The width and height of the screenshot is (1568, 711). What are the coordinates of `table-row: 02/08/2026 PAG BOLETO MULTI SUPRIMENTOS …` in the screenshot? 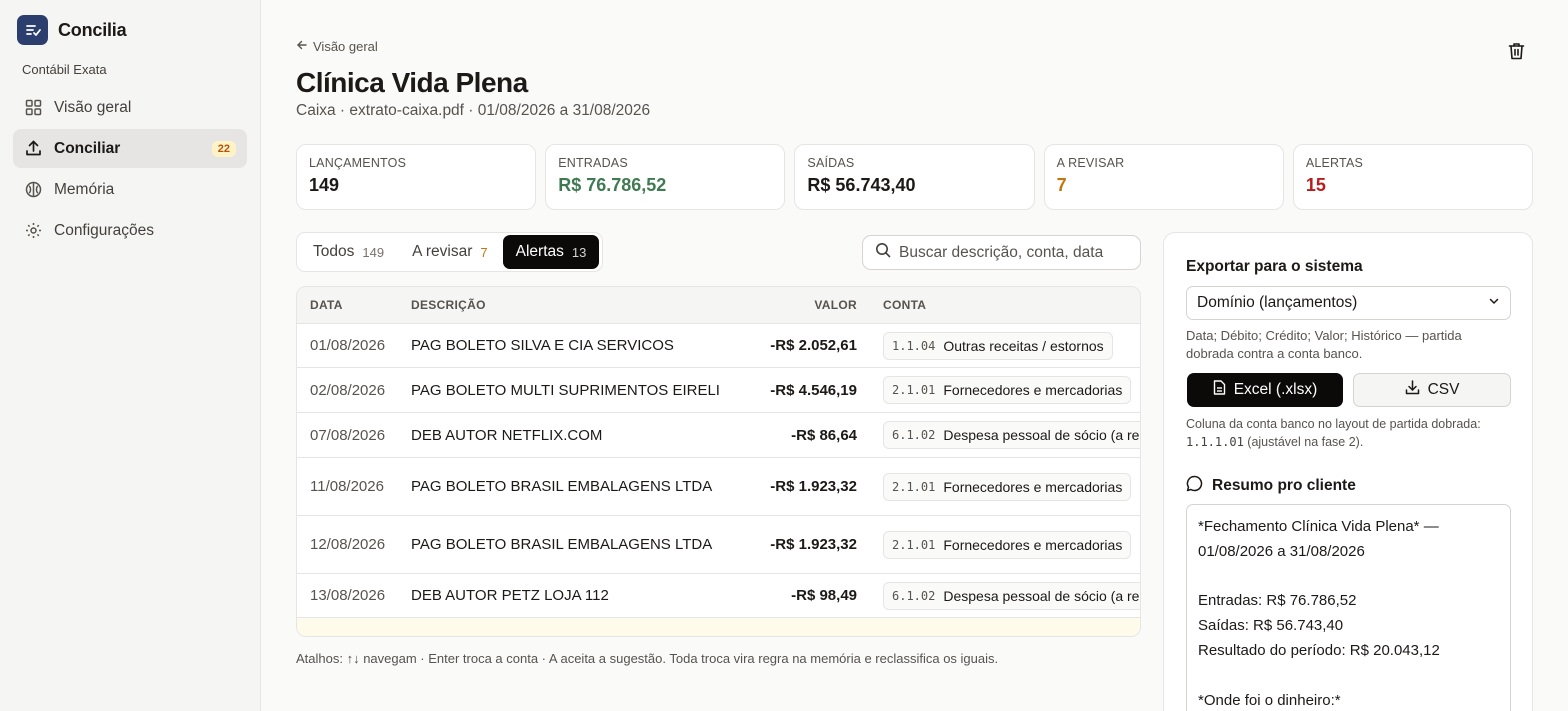 It's located at (718, 390).